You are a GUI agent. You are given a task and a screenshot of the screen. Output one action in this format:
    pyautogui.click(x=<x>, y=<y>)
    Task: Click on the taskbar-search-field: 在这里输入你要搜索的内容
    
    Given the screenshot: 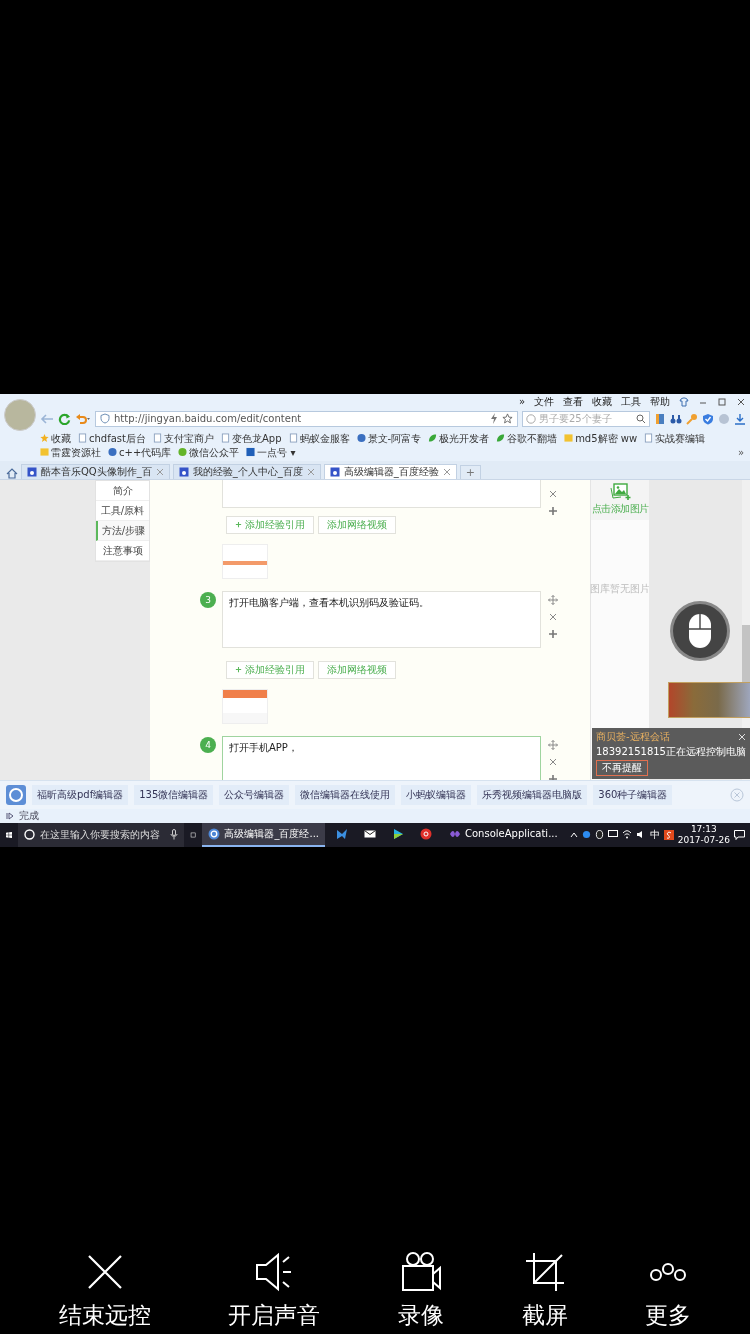 What is the action you would take?
    pyautogui.click(x=101, y=834)
    